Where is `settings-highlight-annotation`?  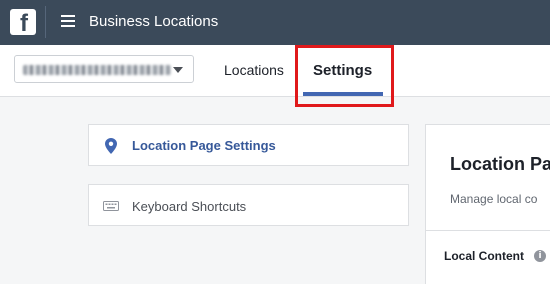 settings-highlight-annotation is located at coordinates (344, 76).